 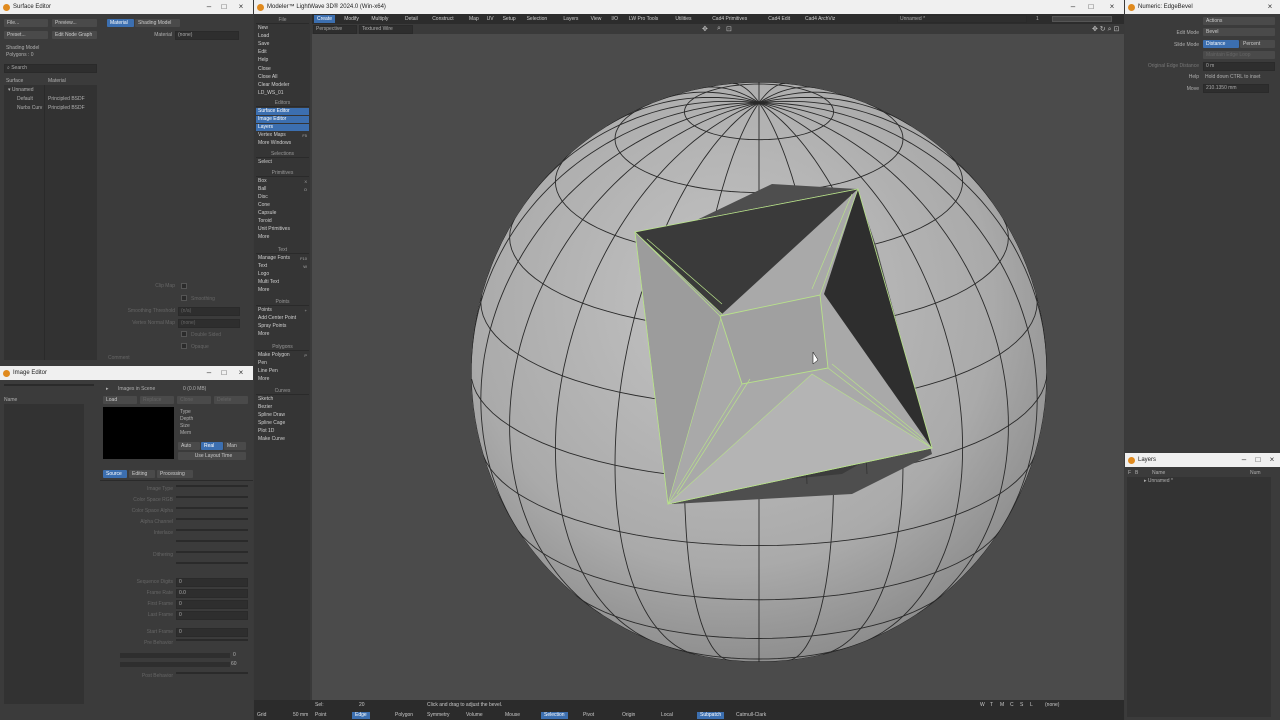 What do you see at coordinates (282, 363) in the screenshot?
I see `polygon-item-1: Pen` at bounding box center [282, 363].